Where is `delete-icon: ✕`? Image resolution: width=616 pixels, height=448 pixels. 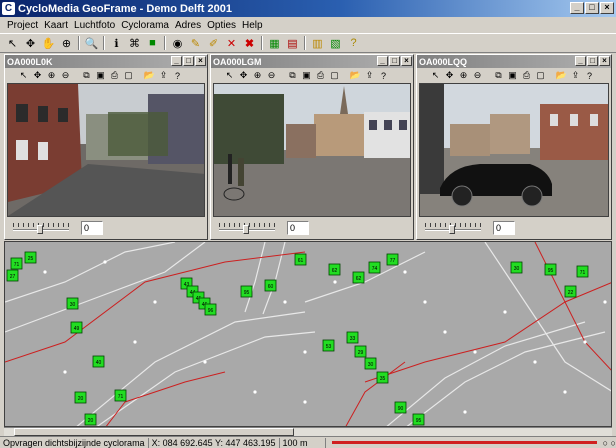
delete-icon: ✕ is located at coordinates (231, 43).